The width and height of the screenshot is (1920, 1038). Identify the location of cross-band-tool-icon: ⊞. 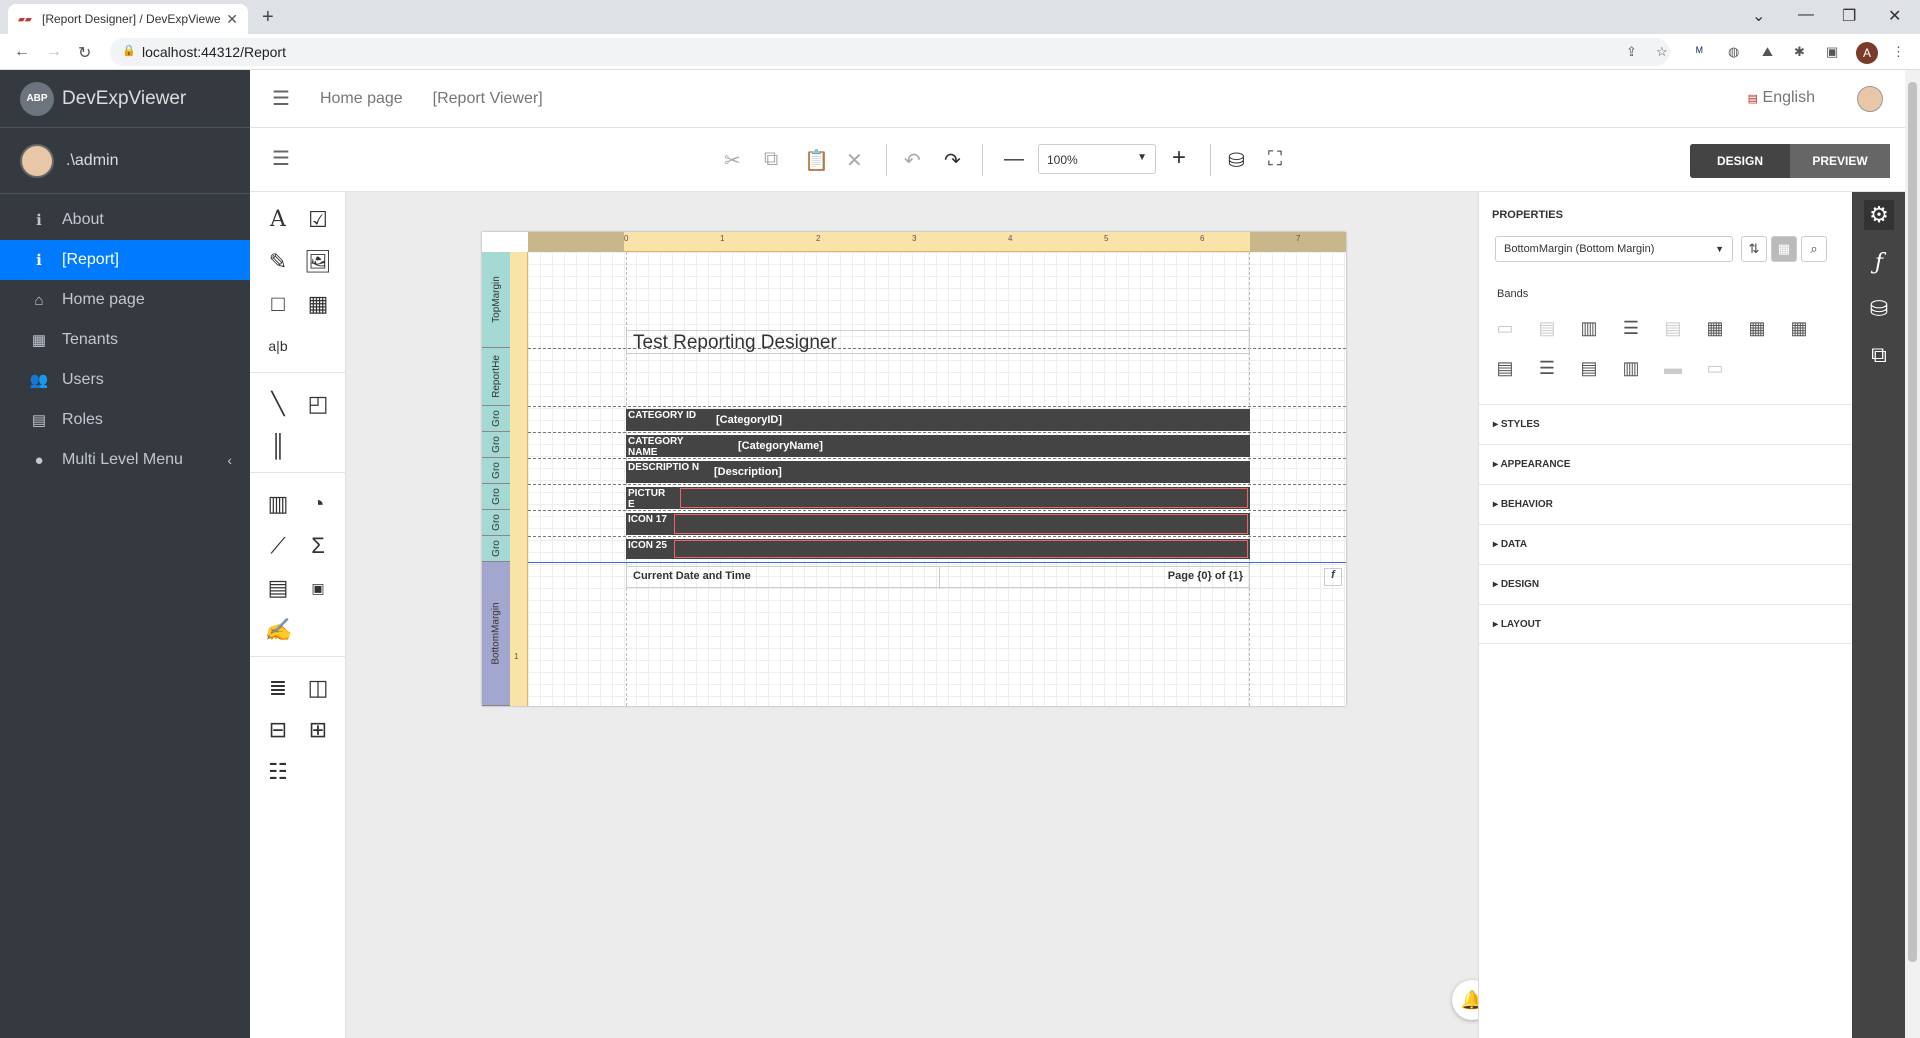
(318, 730).